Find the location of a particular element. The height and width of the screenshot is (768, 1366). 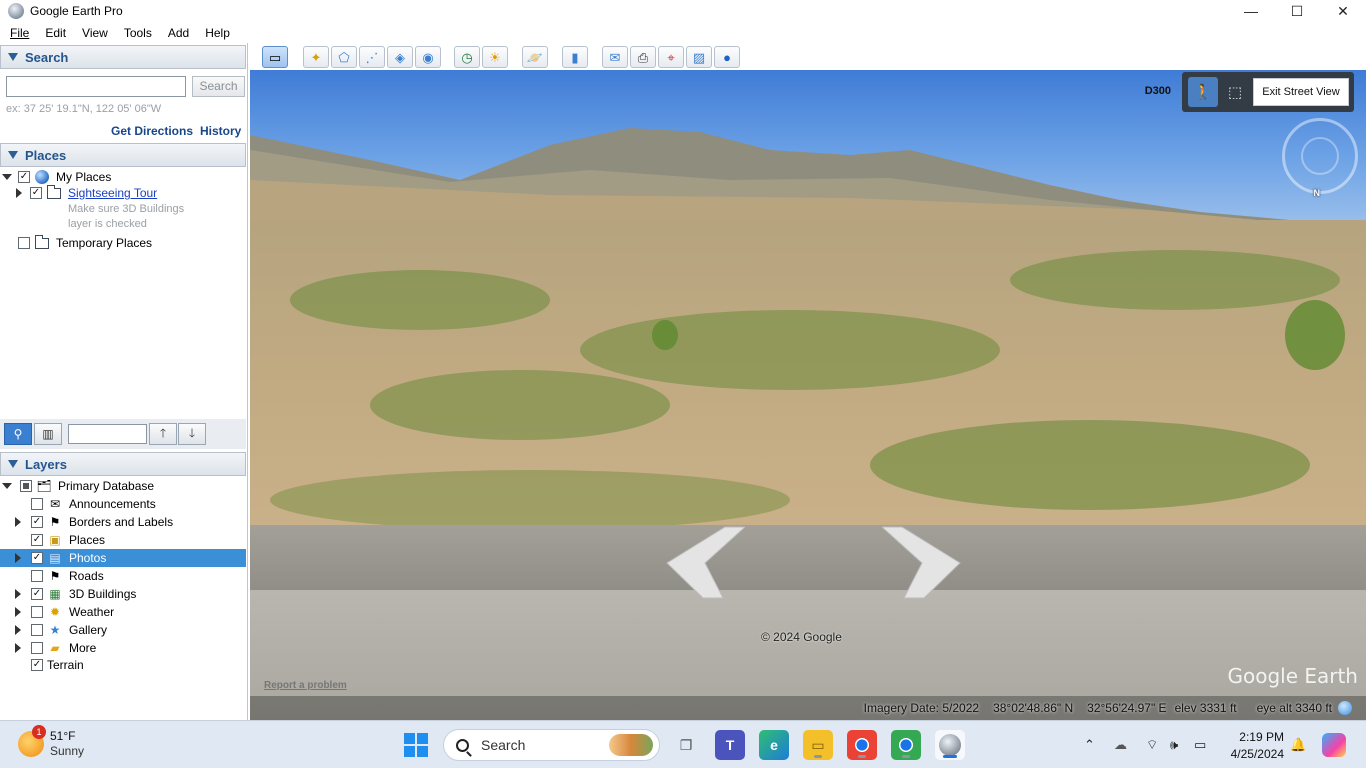

layer-roads: ⚑ Roads is located at coordinates (67, 576).